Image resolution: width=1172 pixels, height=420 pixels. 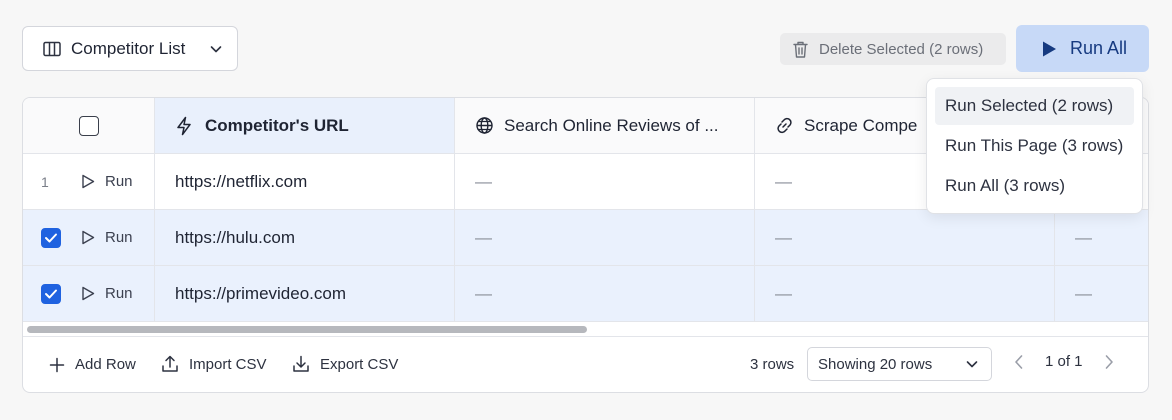 I want to click on delete-selected-label: Delete Selected (2 rows), so click(x=901, y=49).